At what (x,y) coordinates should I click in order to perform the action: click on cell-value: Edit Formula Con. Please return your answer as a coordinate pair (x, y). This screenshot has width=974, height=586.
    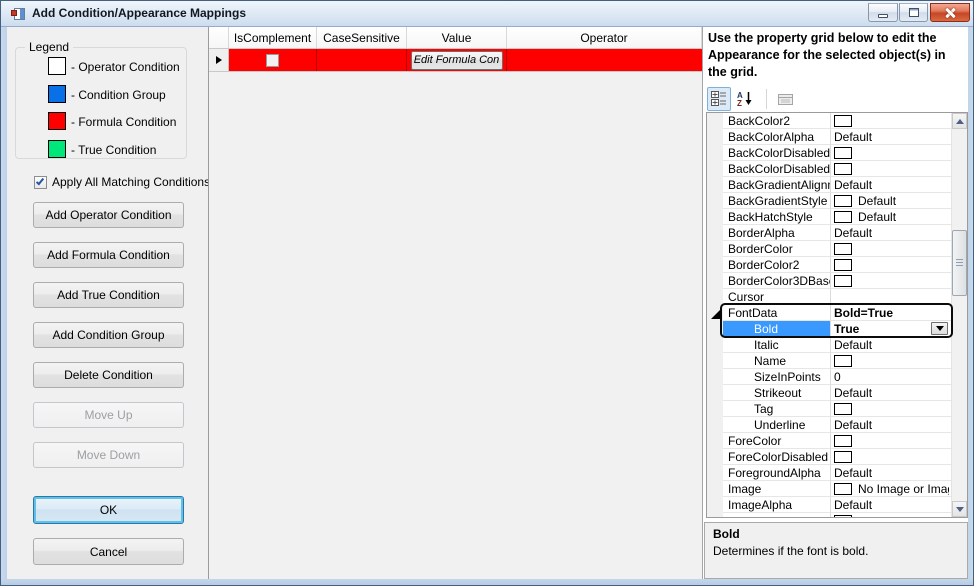
    Looking at the image, I should click on (457, 60).